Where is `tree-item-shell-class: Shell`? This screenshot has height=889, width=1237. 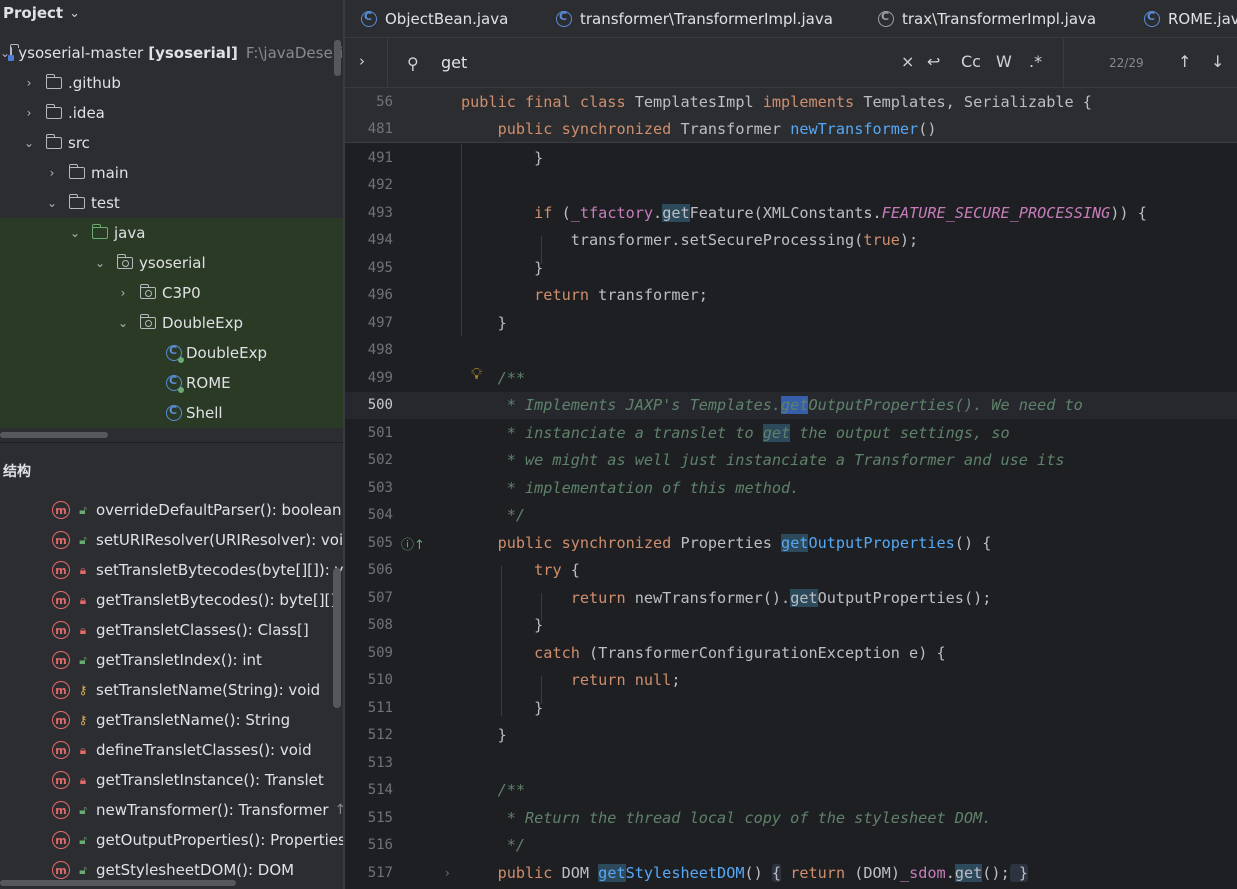 tree-item-shell-class: Shell is located at coordinates (171, 413).